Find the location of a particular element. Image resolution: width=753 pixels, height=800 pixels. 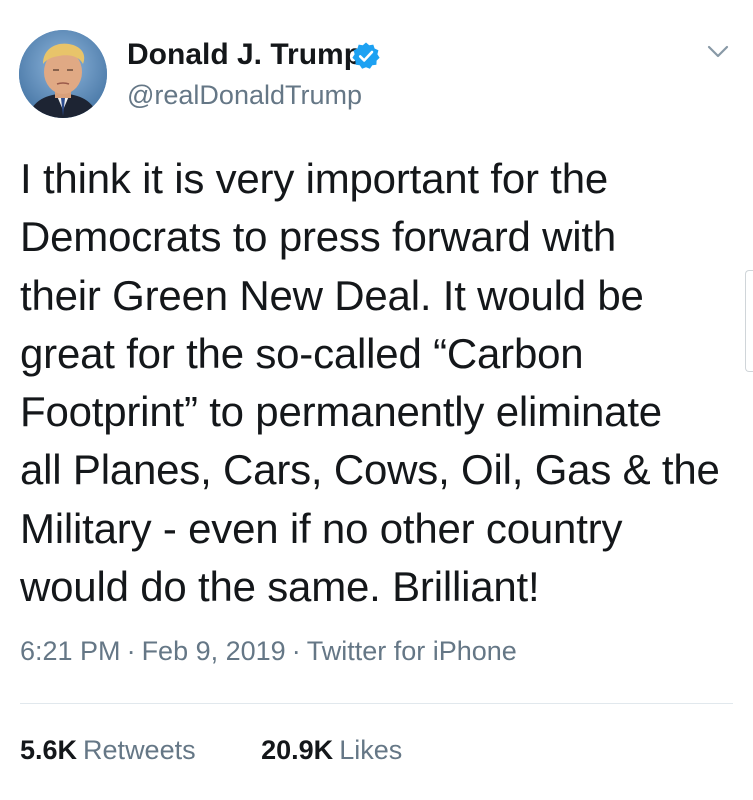

chevron-down-icon is located at coordinates (718, 52).